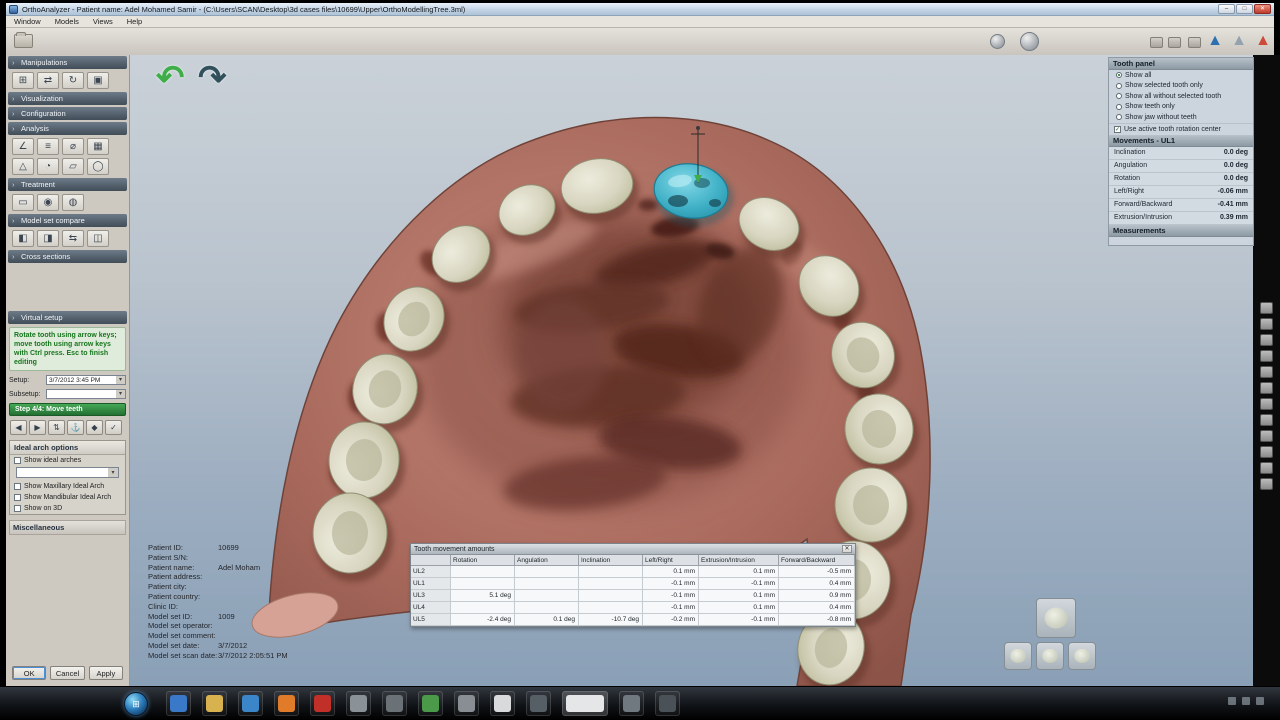 Image resolution: width=1280 pixels, height=720 pixels. What do you see at coordinates (48, 146) in the screenshot?
I see `sidebar-tool-icon: ≡` at bounding box center [48, 146].